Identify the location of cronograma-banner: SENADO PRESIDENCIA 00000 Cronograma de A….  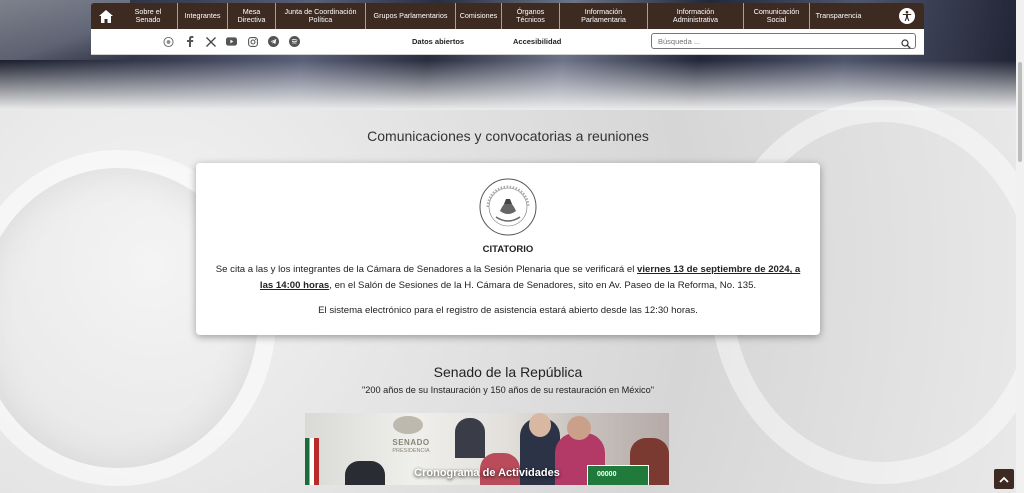
(487, 449).